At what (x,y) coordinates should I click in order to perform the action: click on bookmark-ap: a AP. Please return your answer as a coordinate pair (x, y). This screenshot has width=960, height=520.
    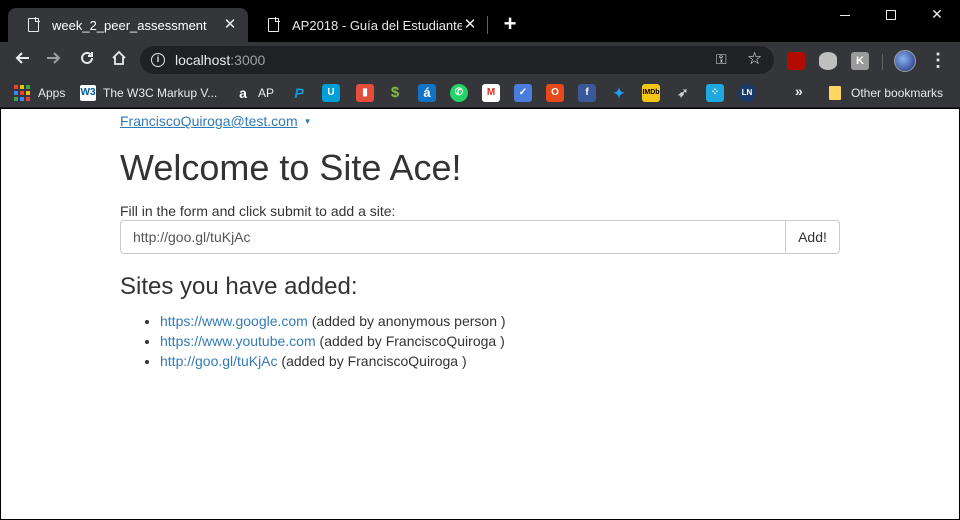
    Looking at the image, I should click on (254, 93).